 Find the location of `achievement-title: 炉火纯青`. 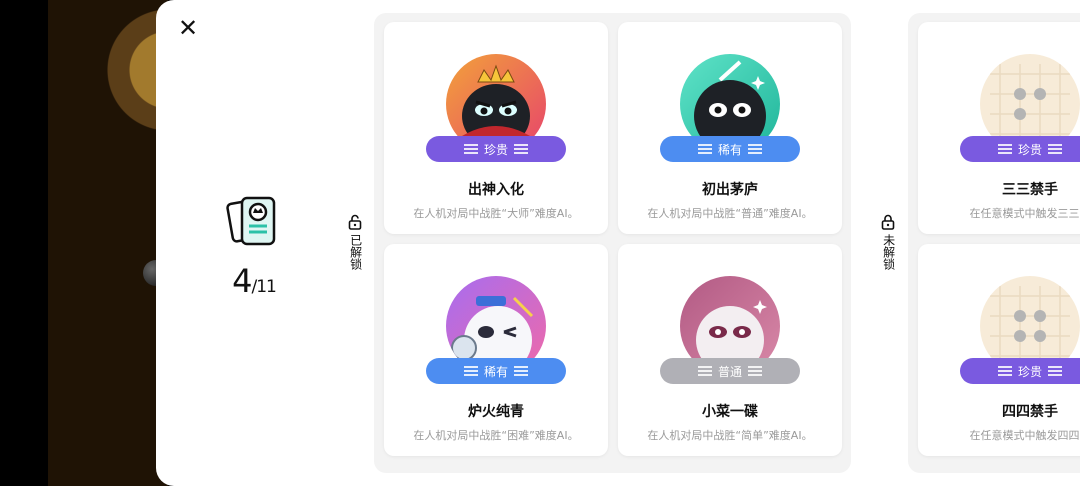

achievement-title: 炉火纯青 is located at coordinates (496, 412).